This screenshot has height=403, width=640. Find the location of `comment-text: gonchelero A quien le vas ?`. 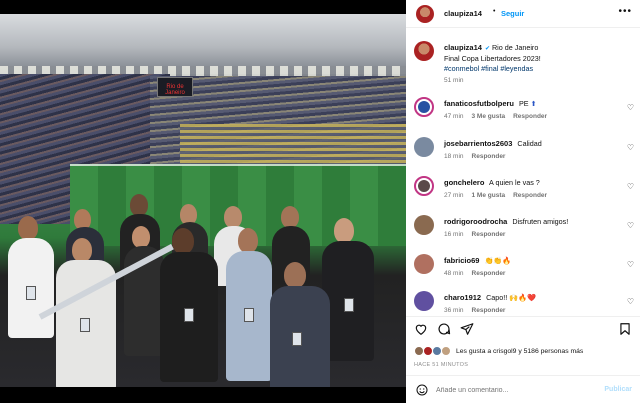

comment-text: gonchelero A quien le vas ? is located at coordinates (535, 183).